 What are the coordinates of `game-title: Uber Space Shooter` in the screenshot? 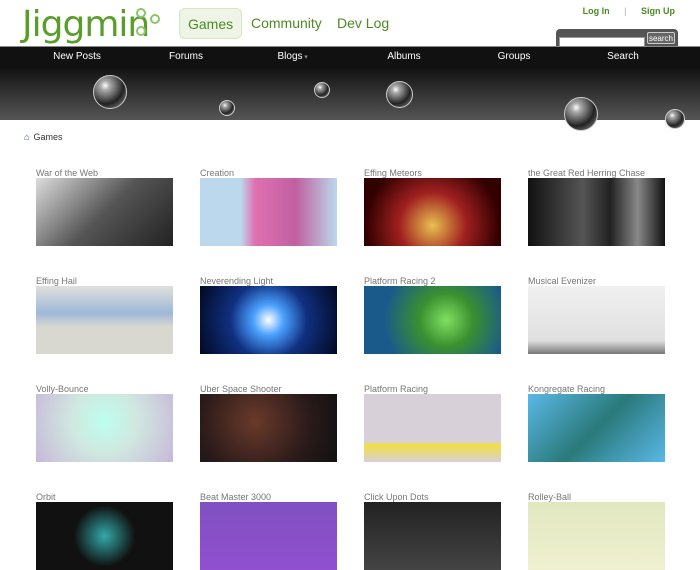 It's located at (268, 389).